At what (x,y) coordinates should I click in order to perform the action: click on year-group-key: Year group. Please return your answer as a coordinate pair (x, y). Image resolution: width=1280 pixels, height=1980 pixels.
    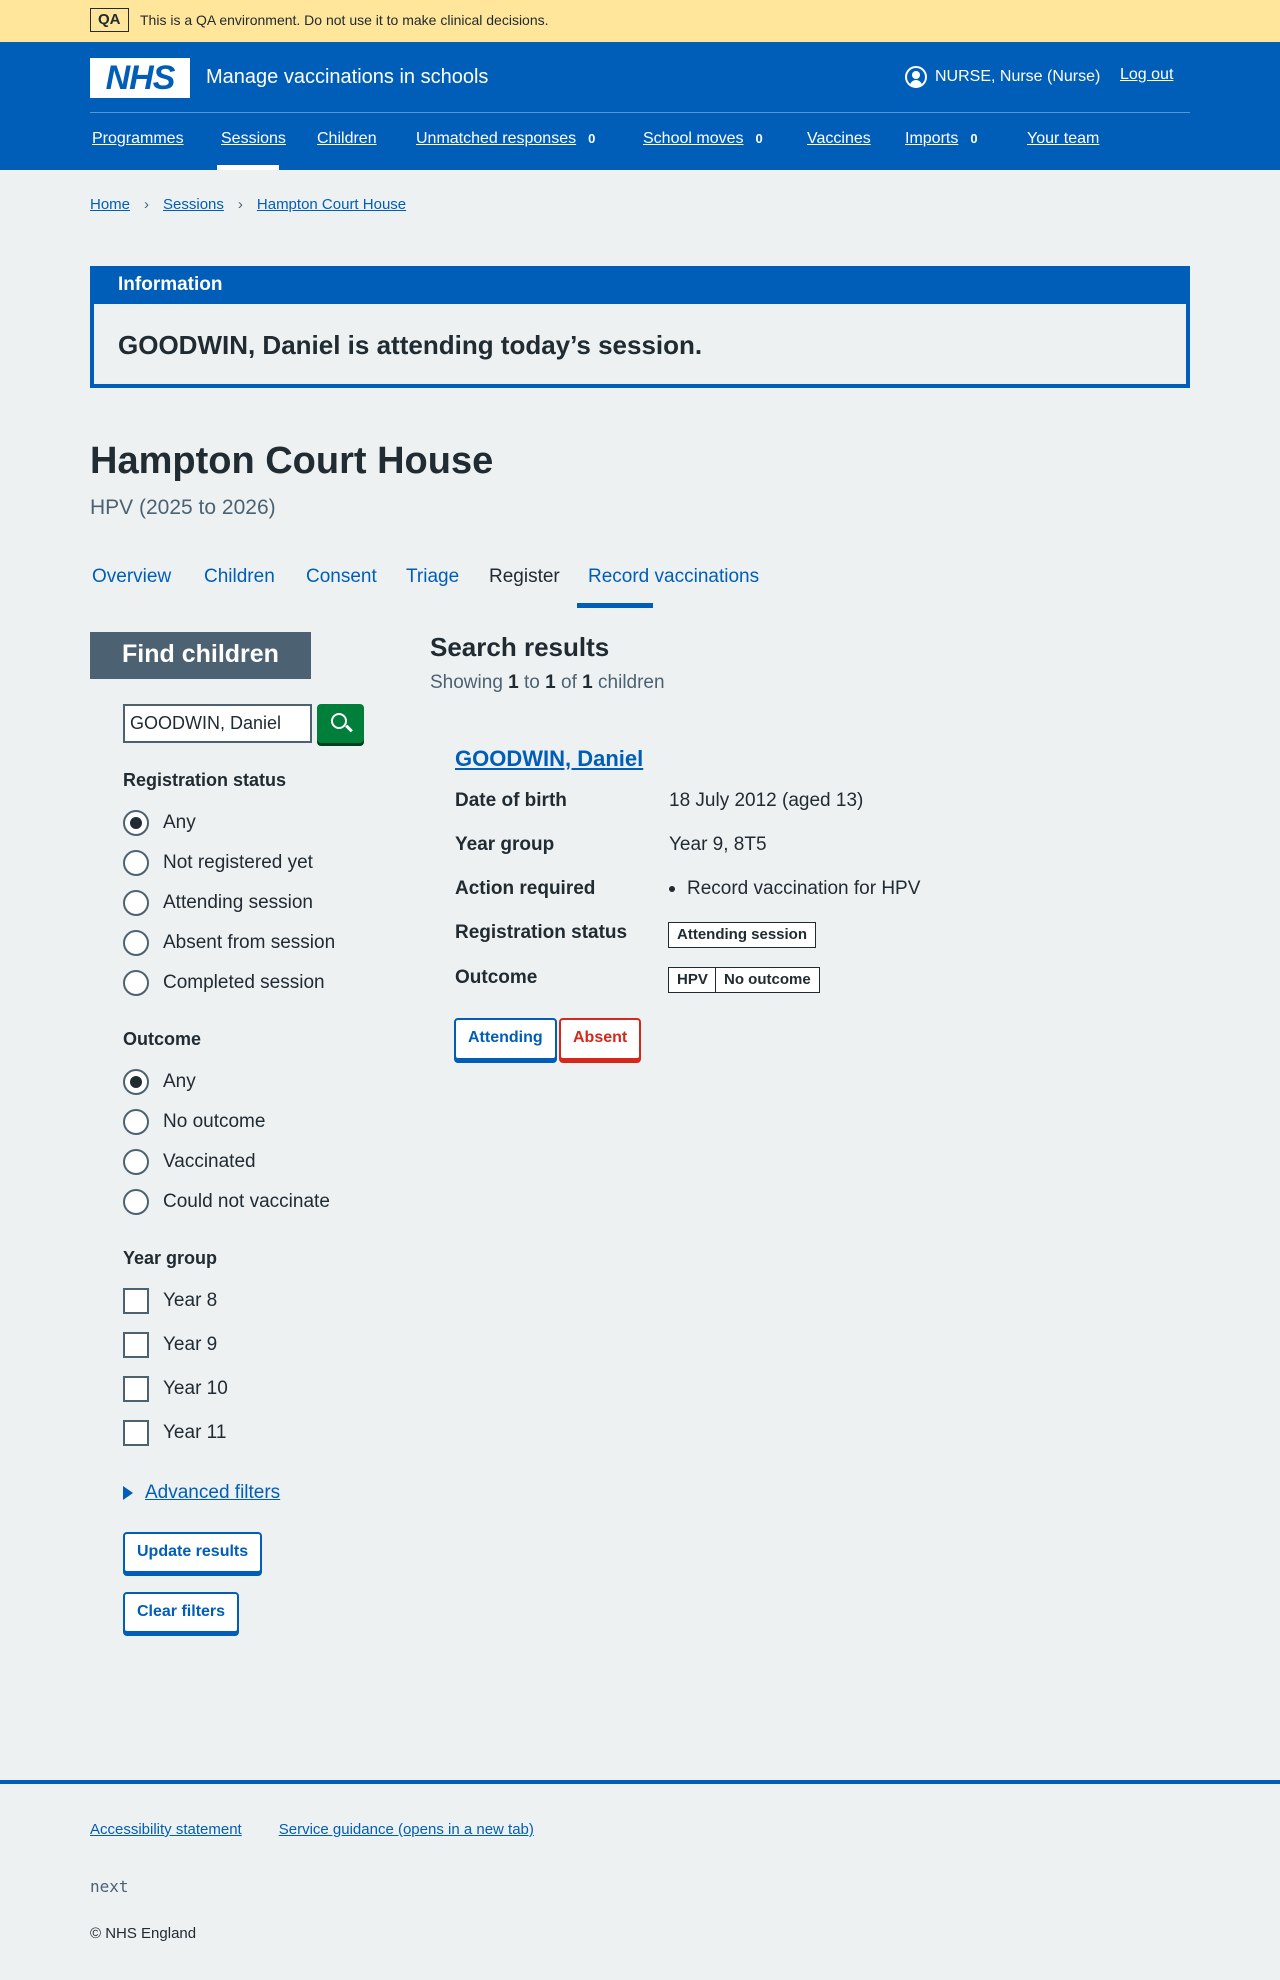
    Looking at the image, I should click on (505, 844).